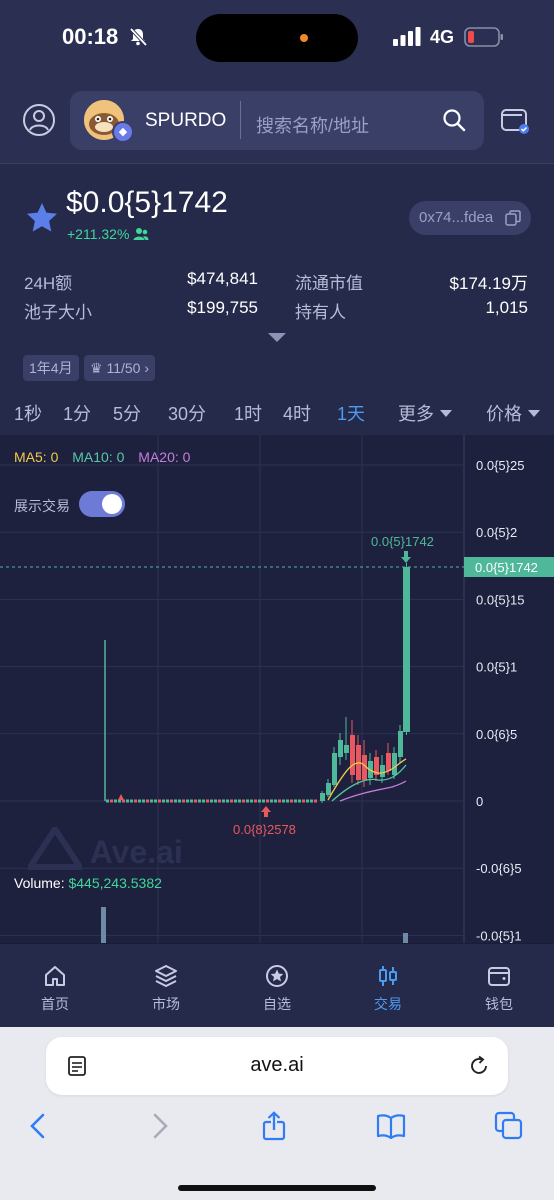  I want to click on token-price: $0.0{5}1742, so click(147, 202).